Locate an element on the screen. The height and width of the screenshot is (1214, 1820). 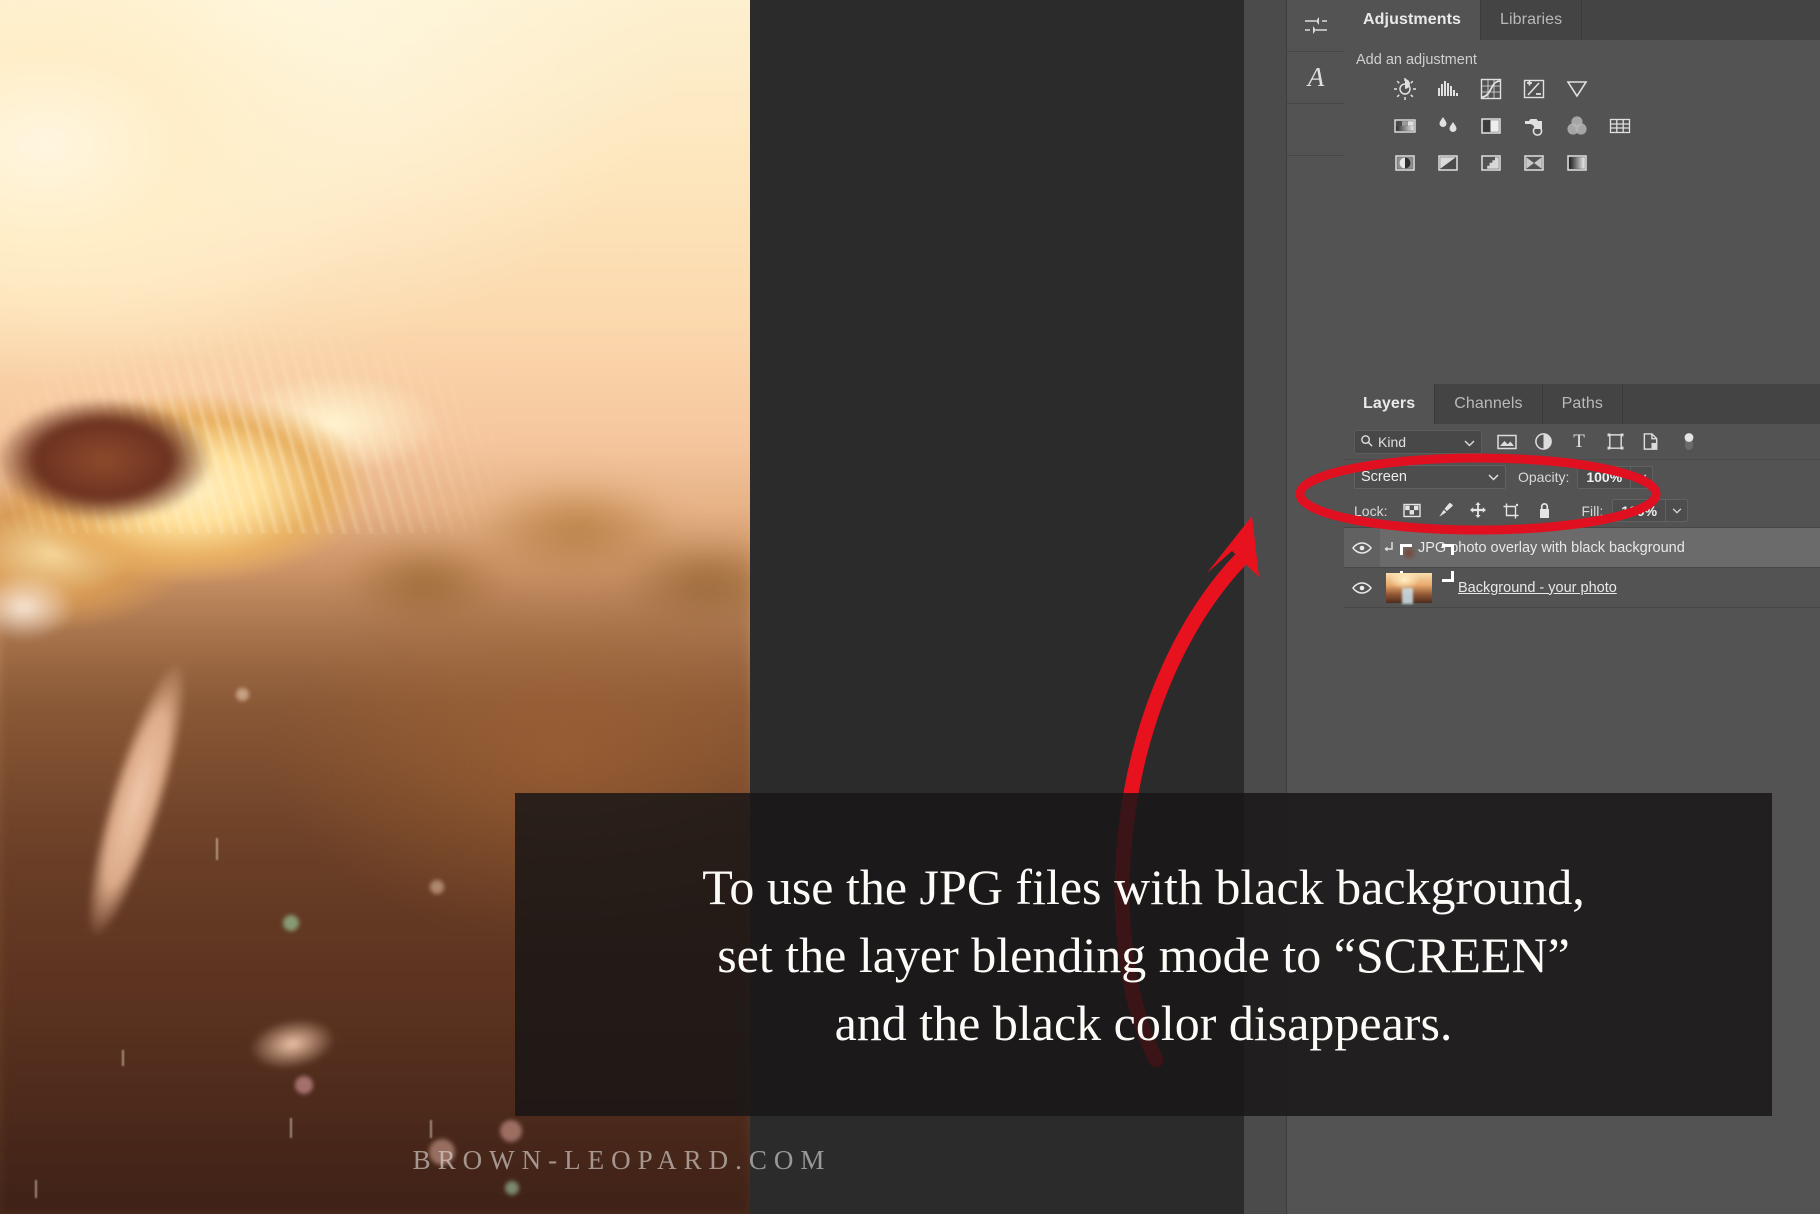
lock-image-pixels-icon is located at coordinates (1445, 510).